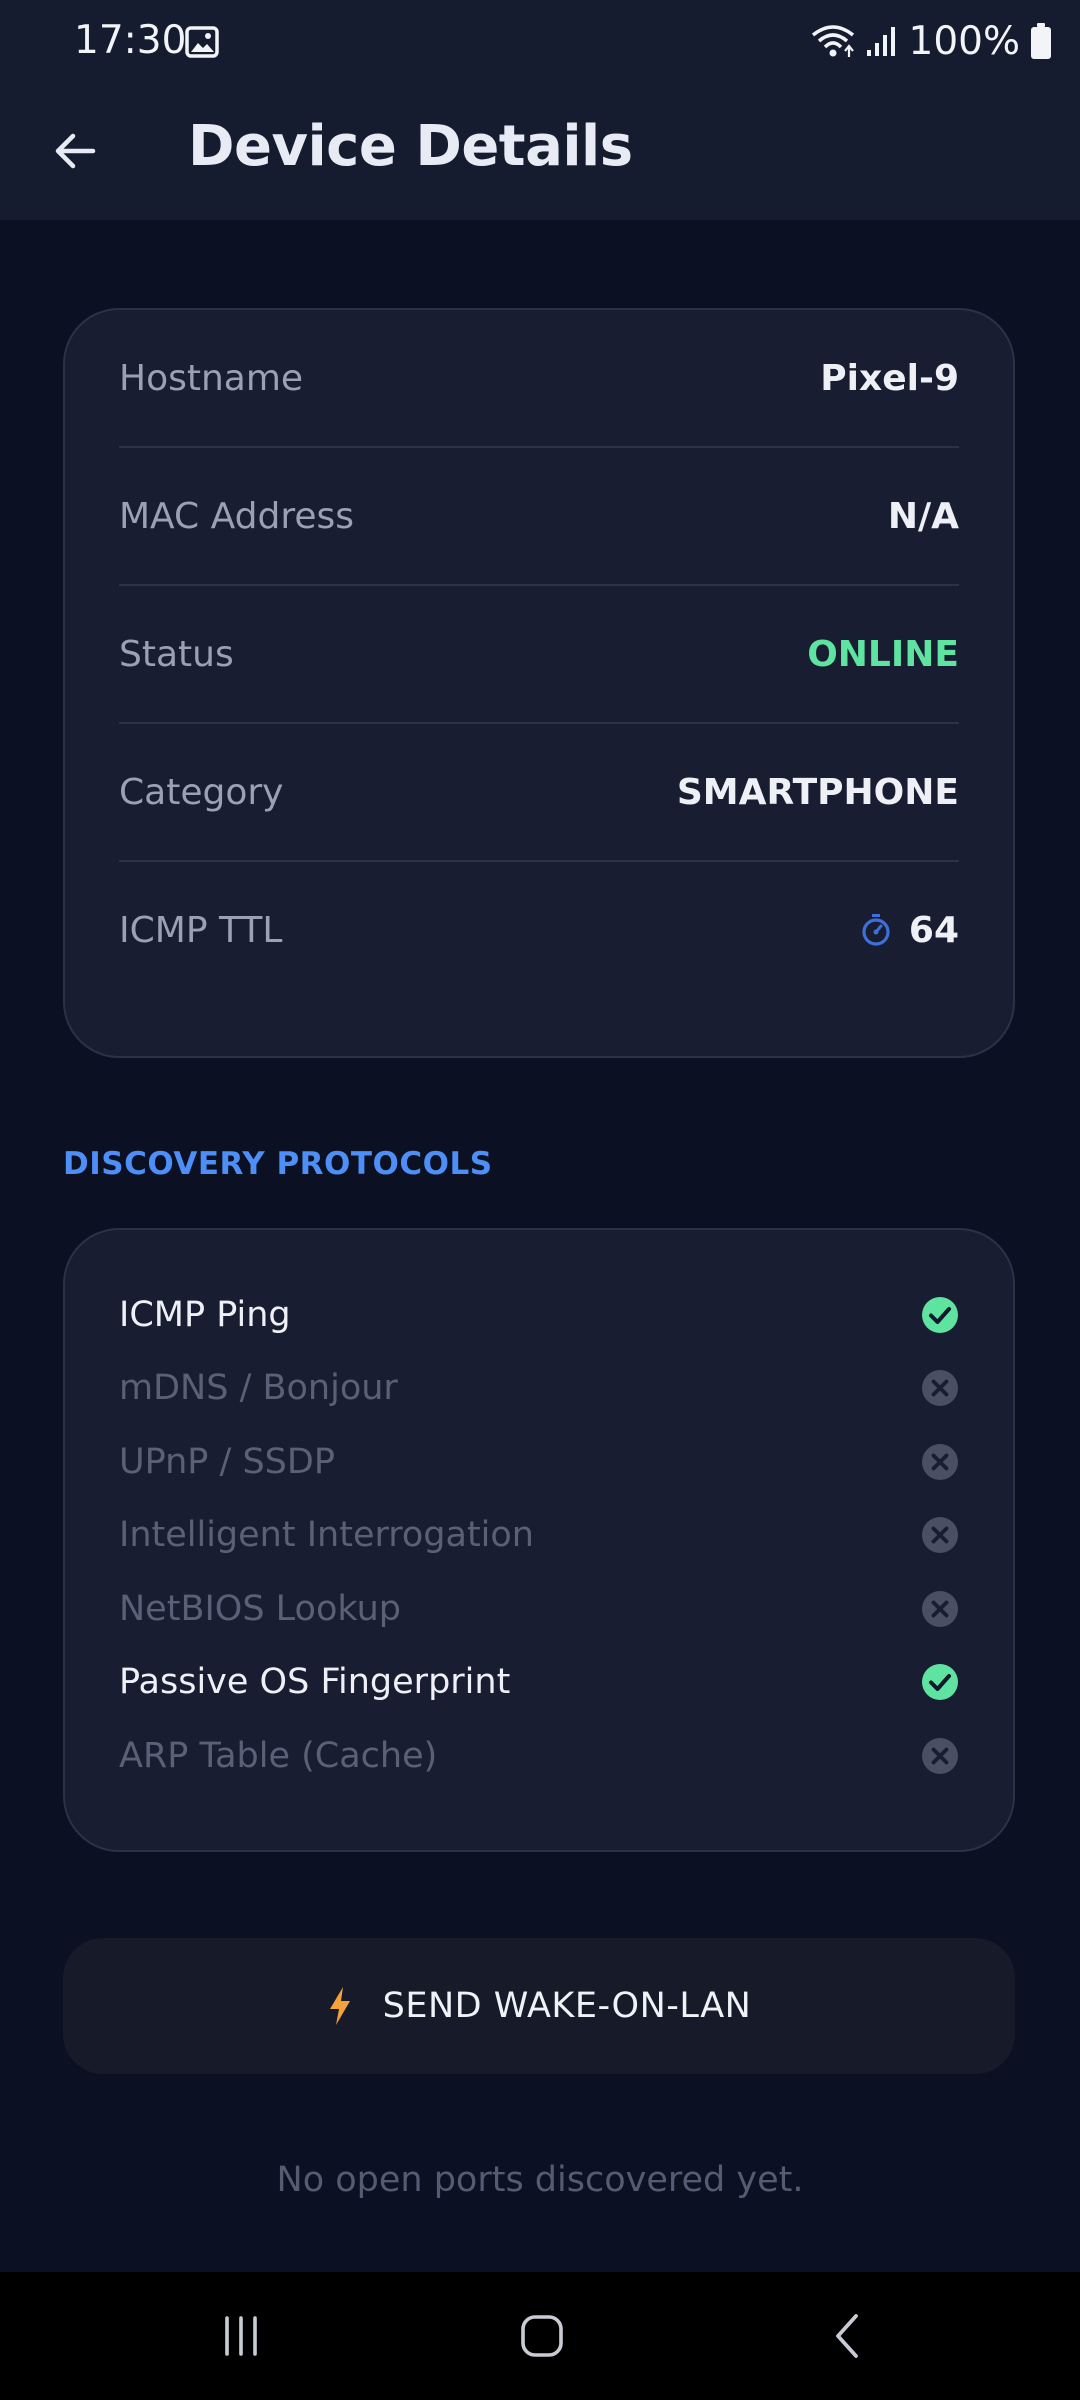 Image resolution: width=1080 pixels, height=2400 pixels. What do you see at coordinates (539, 517) in the screenshot?
I see `detail-row-mac: MAC Address N/A` at bounding box center [539, 517].